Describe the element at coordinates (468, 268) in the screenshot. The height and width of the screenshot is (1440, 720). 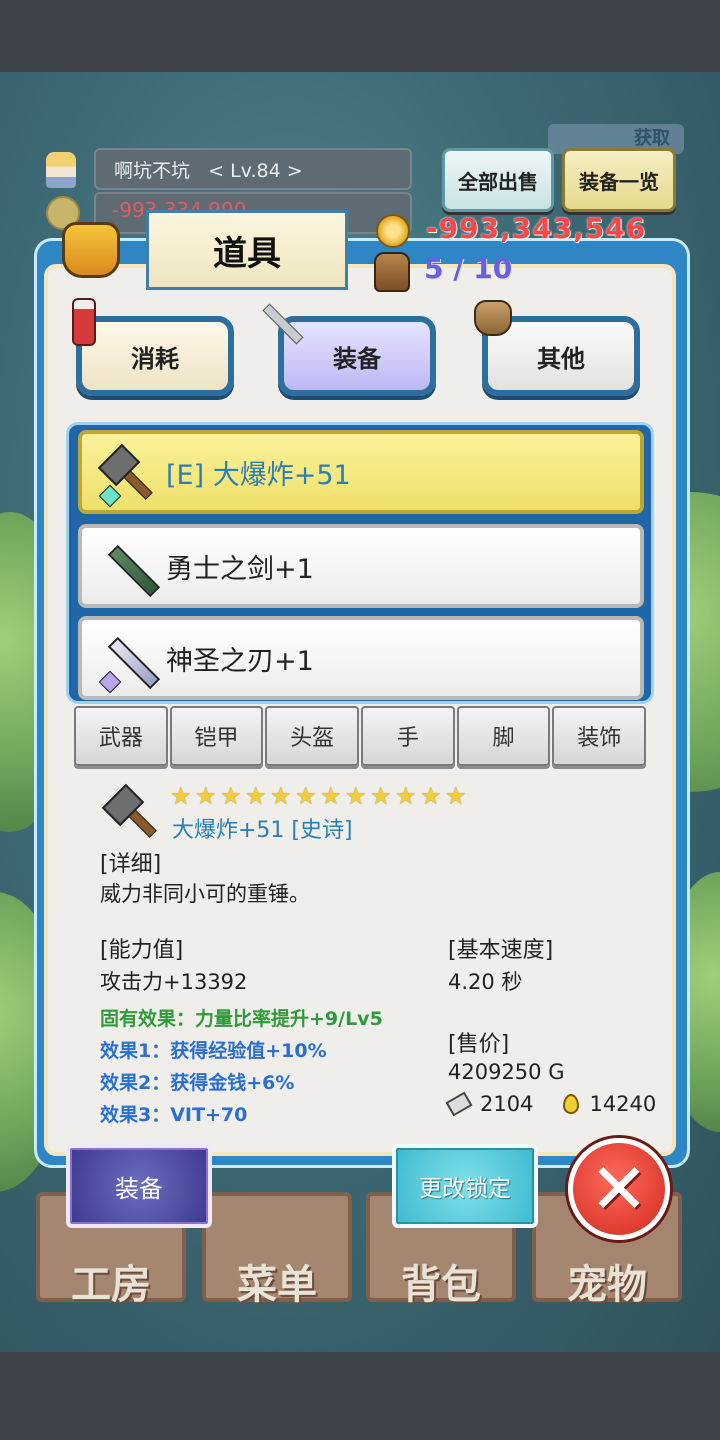
I see `inventory-capacity: 5 / 10` at that location.